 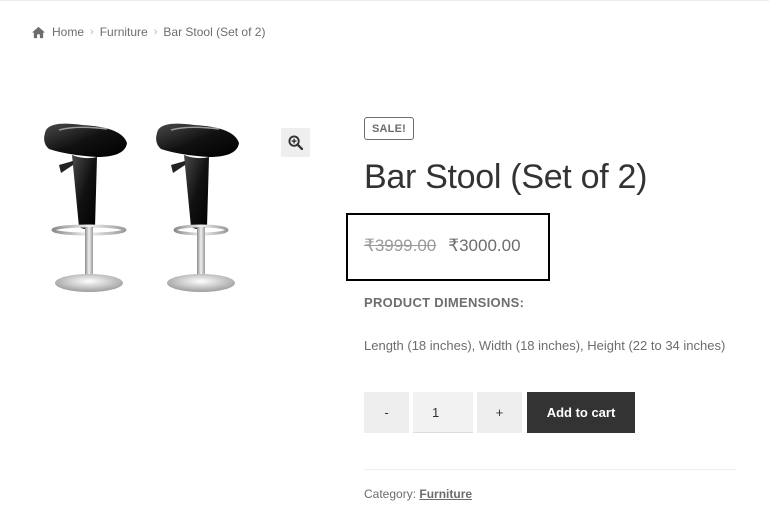 What do you see at coordinates (499, 412) in the screenshot?
I see `quantity-increase-button: +` at bounding box center [499, 412].